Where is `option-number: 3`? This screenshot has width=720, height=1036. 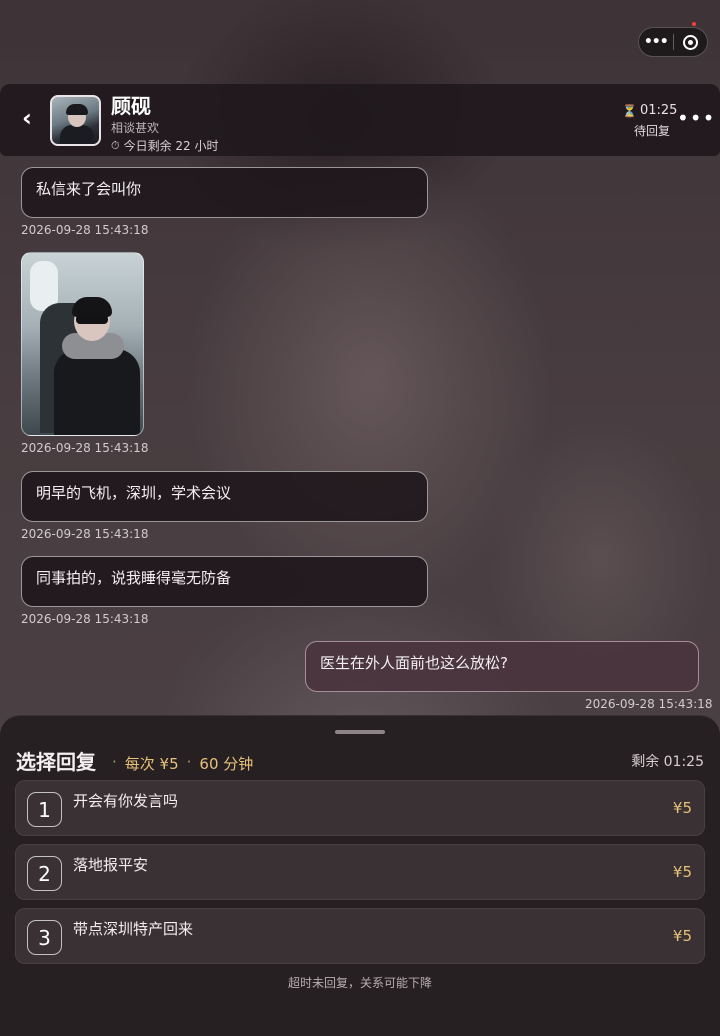 option-number: 3 is located at coordinates (44, 937).